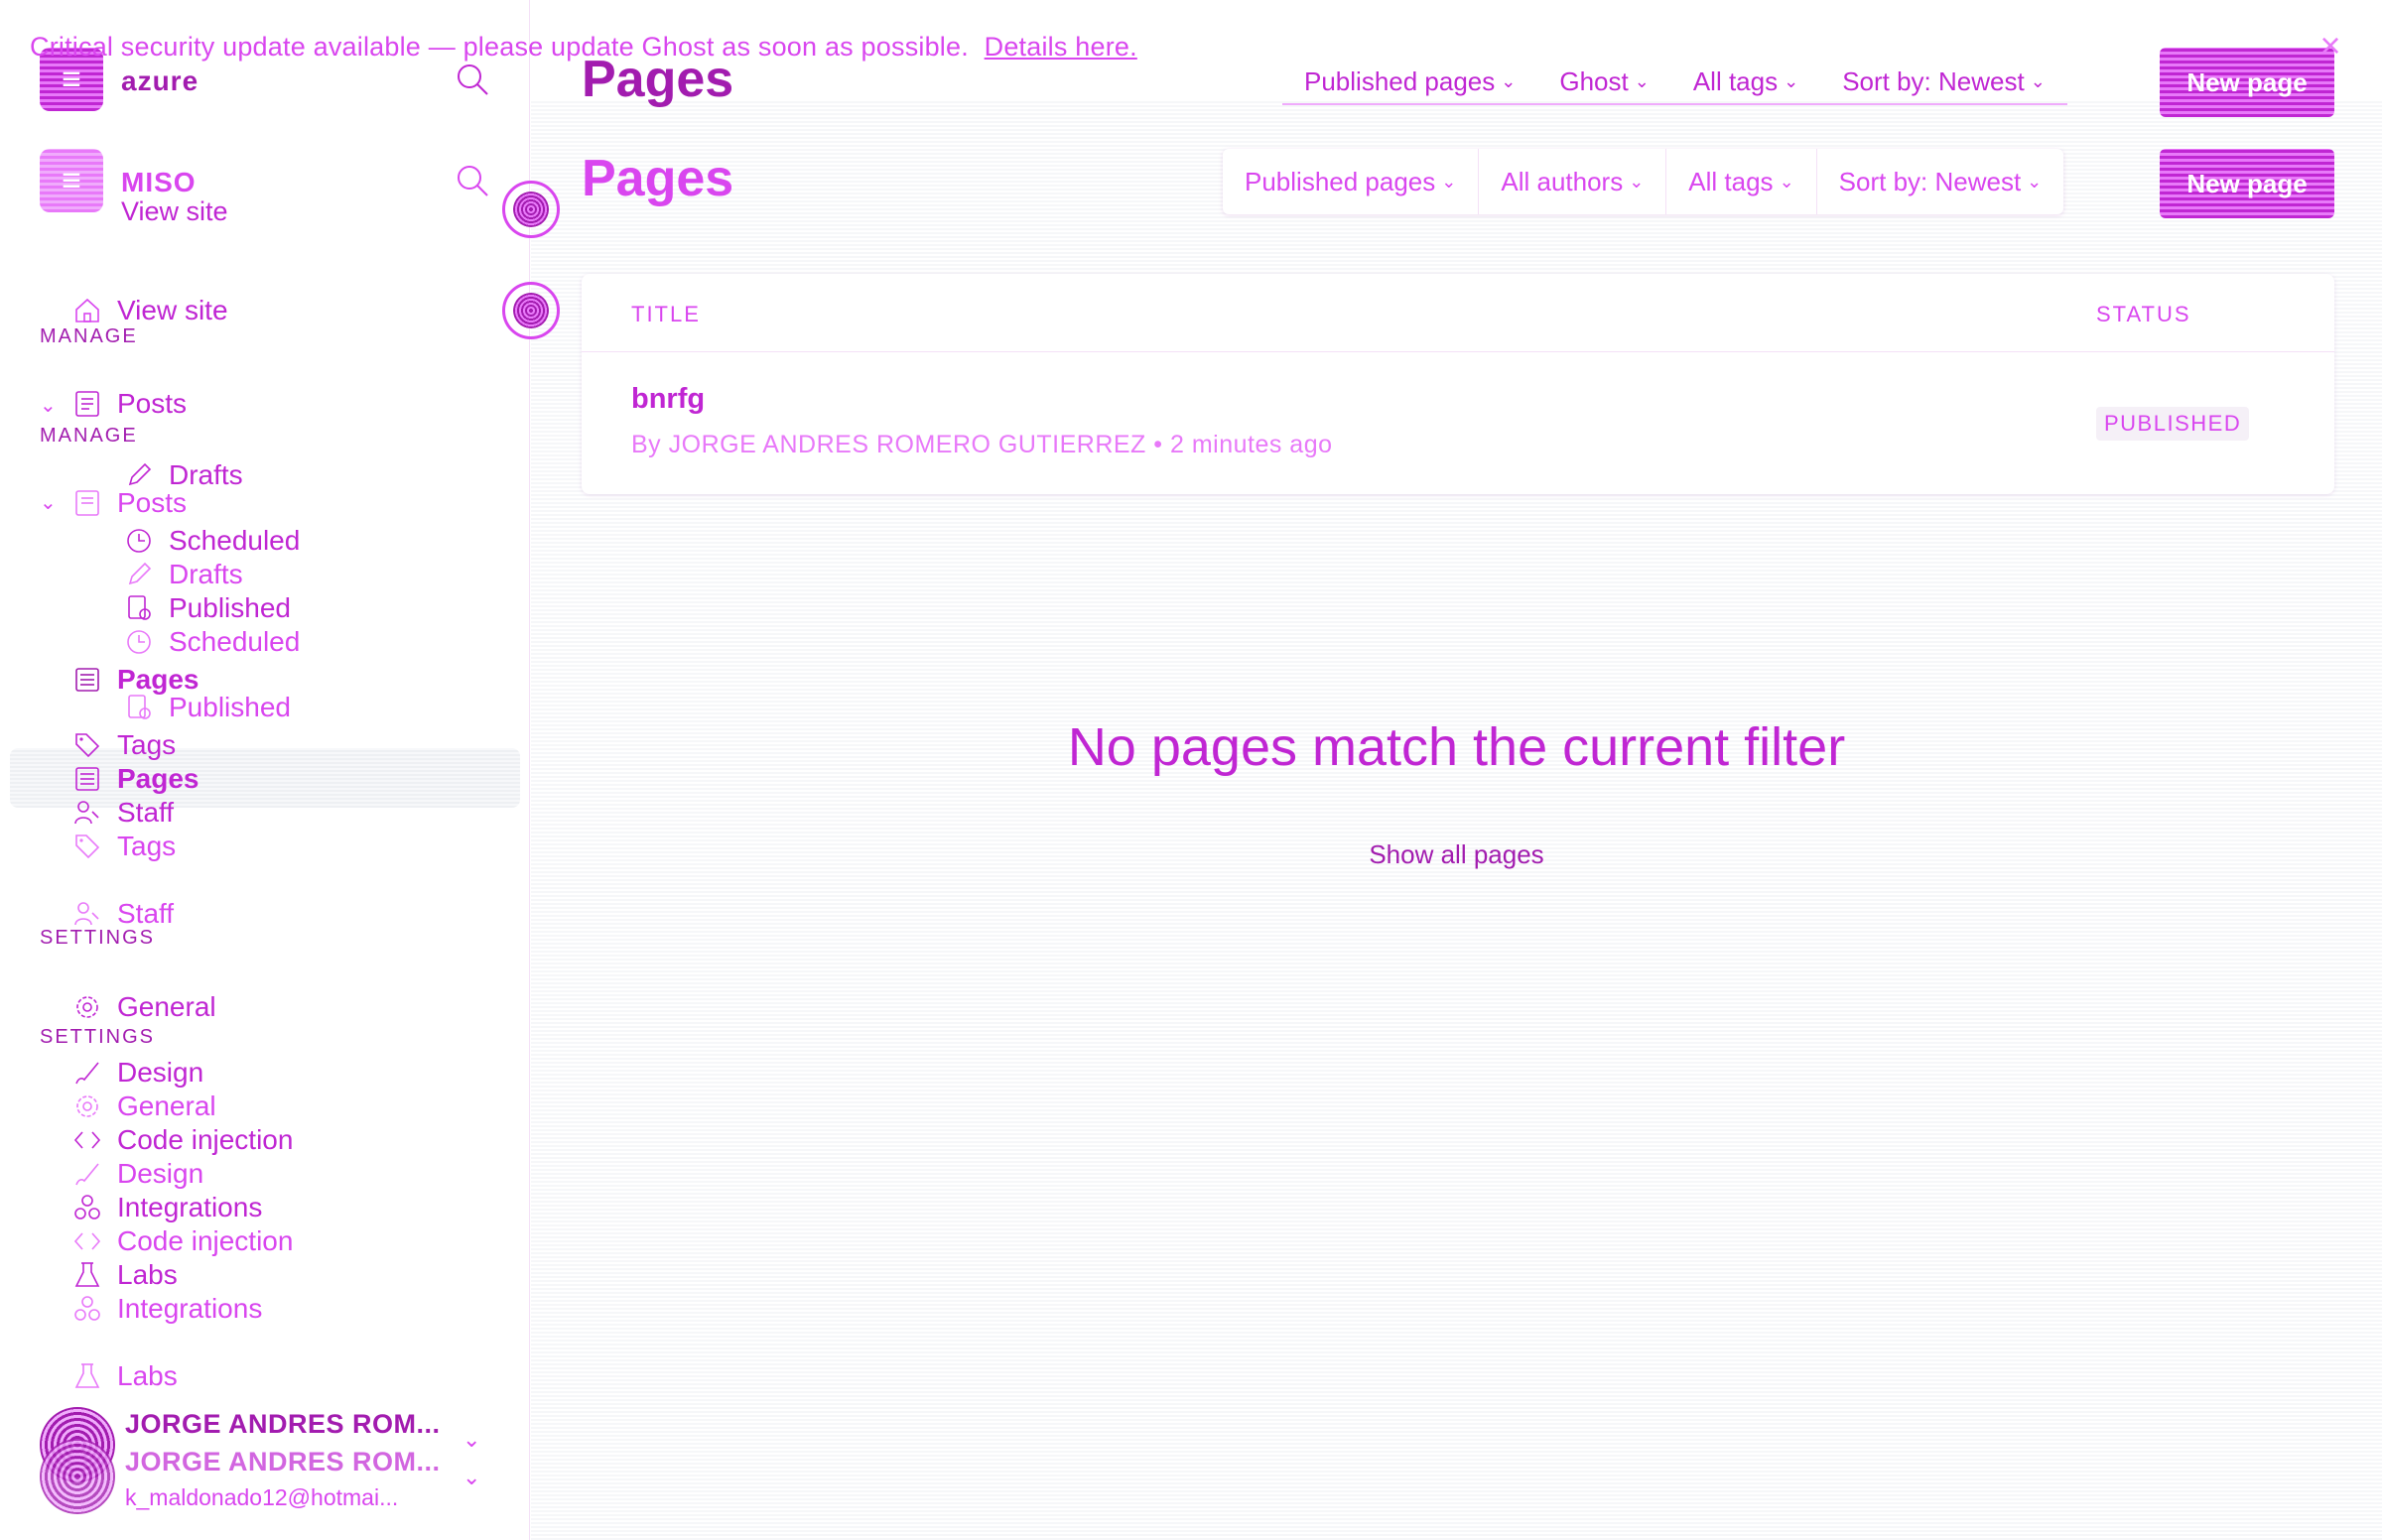  I want to click on filter-tag-select: All tags ⌄, so click(1742, 181).